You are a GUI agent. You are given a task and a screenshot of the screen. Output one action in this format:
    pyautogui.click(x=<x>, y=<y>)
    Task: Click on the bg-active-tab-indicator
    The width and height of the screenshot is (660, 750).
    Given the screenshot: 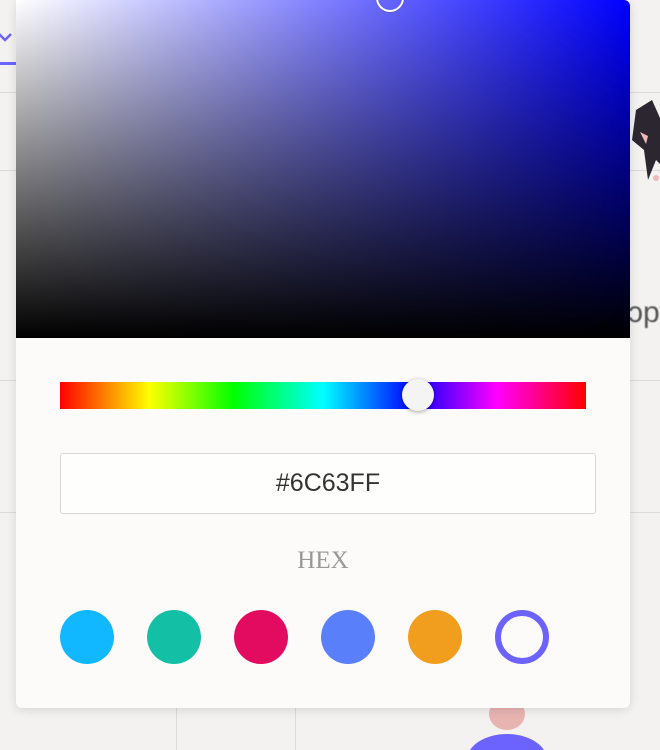 What is the action you would take?
    pyautogui.click(x=8, y=63)
    